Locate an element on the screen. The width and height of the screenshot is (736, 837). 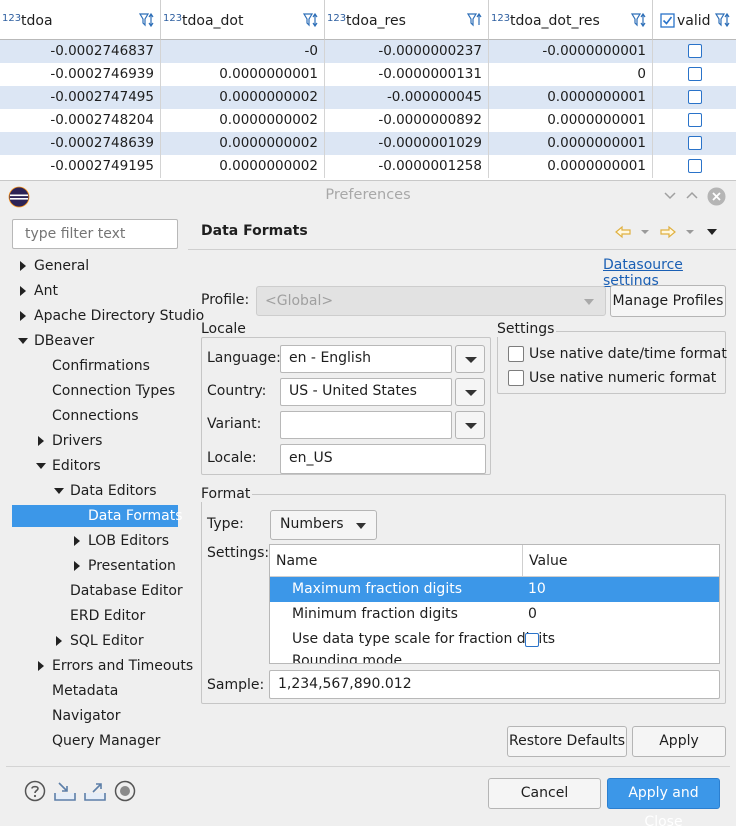
data-type-scale-checkbox is located at coordinates (532, 640).